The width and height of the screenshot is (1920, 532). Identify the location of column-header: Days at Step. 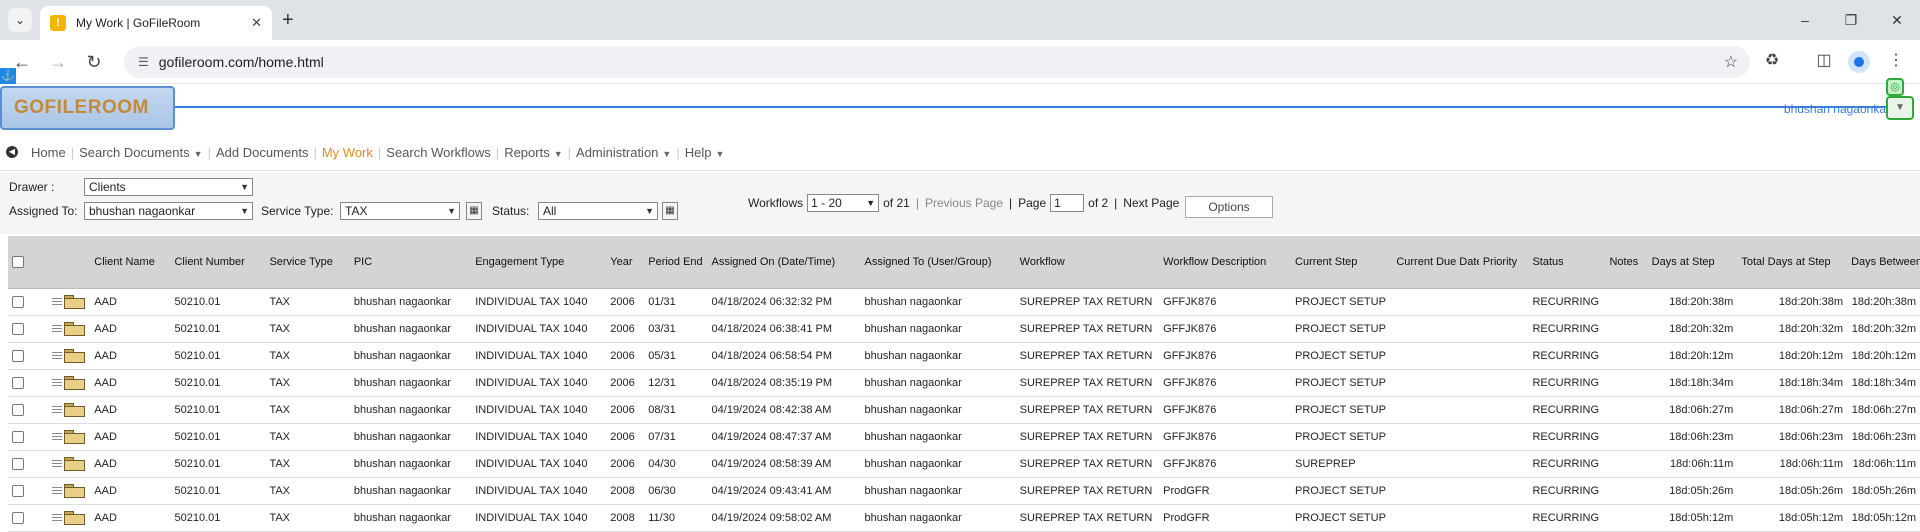
(1692, 262).